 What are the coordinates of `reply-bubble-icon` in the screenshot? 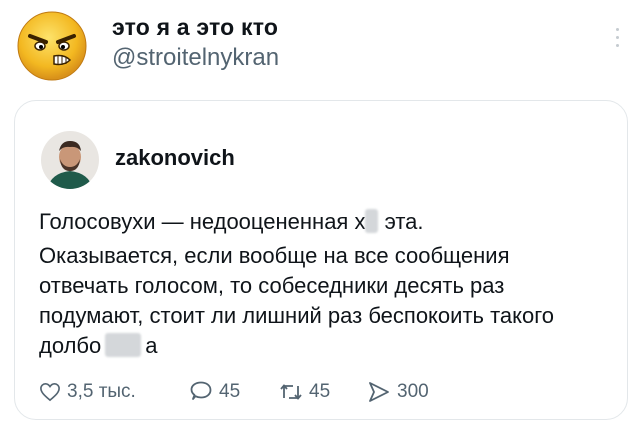 It's located at (201, 390).